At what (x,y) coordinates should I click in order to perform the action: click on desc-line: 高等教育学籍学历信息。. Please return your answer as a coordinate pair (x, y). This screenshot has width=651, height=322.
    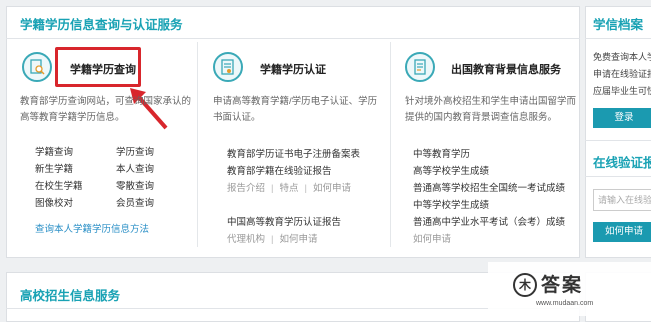
    Looking at the image, I should click on (72, 117).